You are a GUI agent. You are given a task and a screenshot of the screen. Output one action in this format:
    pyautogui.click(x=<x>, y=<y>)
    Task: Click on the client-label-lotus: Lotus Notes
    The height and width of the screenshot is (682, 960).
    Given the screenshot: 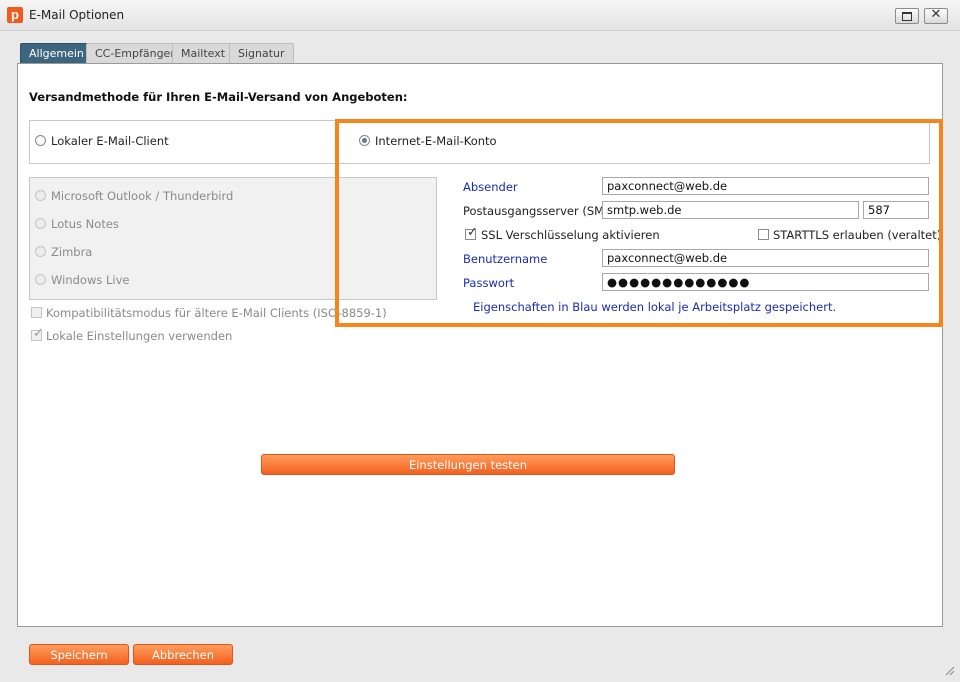 What is the action you would take?
    pyautogui.click(x=85, y=224)
    